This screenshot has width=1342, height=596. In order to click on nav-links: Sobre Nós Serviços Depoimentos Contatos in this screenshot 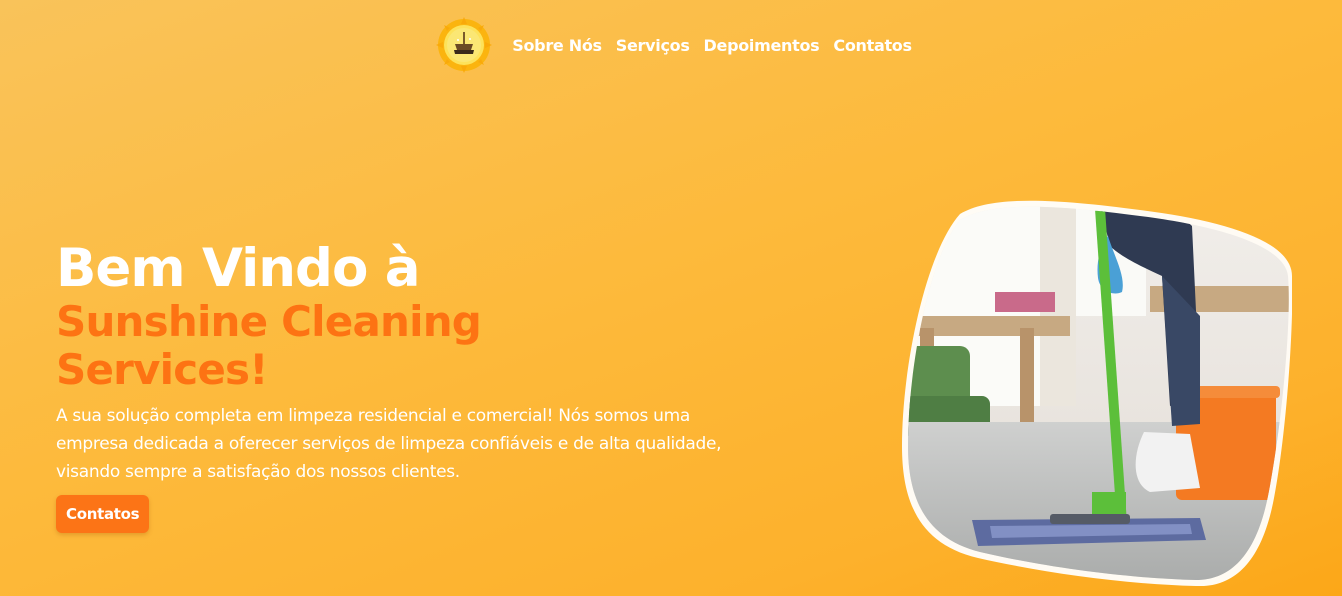, I will do `click(712, 45)`.